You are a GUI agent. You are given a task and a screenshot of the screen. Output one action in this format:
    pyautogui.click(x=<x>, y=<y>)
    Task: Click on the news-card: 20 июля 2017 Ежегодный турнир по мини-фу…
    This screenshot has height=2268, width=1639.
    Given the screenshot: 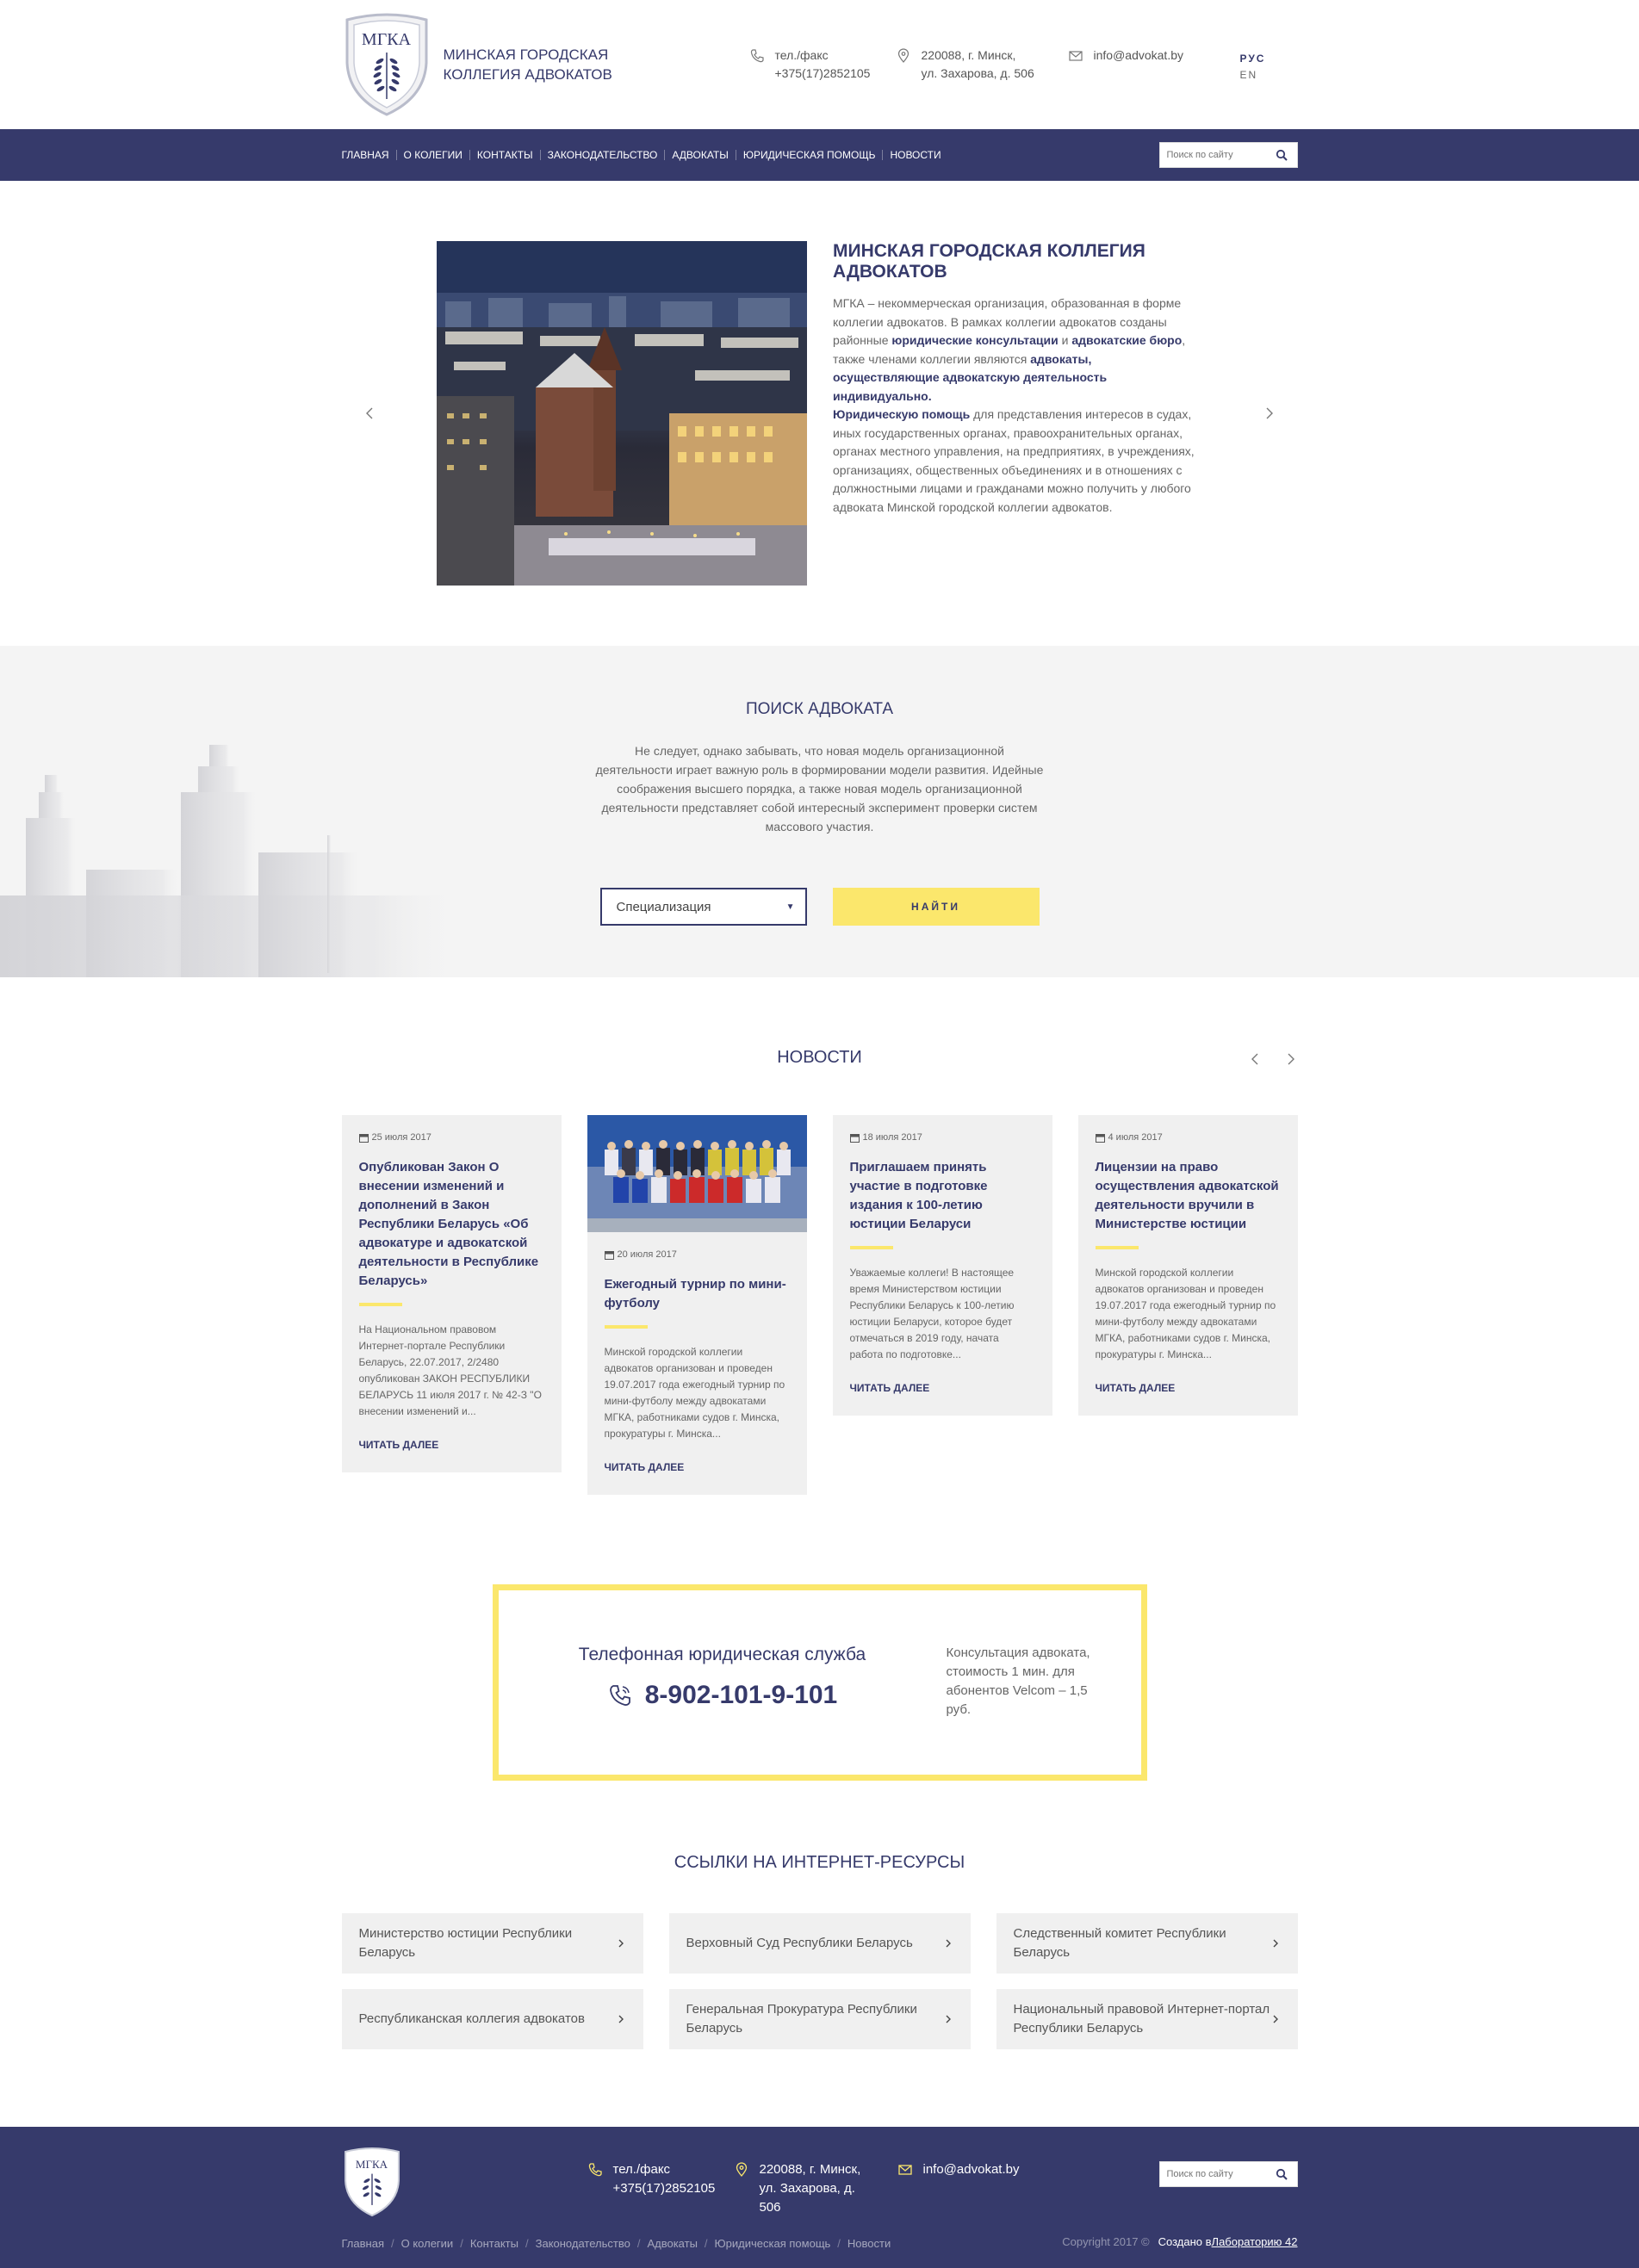 What is the action you would take?
    pyautogui.click(x=697, y=1305)
    